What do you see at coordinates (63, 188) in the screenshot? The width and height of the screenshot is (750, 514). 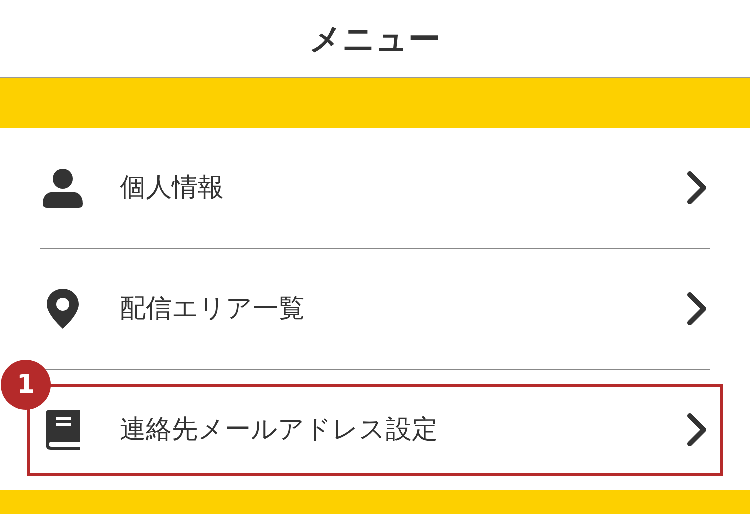 I see `person-icon` at bounding box center [63, 188].